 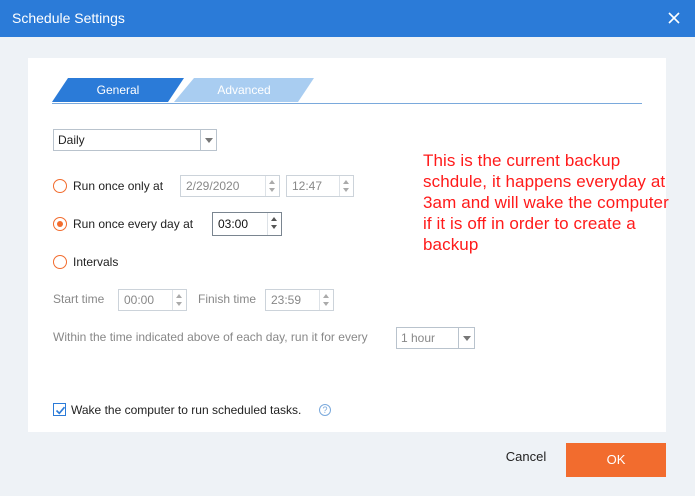 I want to click on tab-general: General, so click(x=118, y=90).